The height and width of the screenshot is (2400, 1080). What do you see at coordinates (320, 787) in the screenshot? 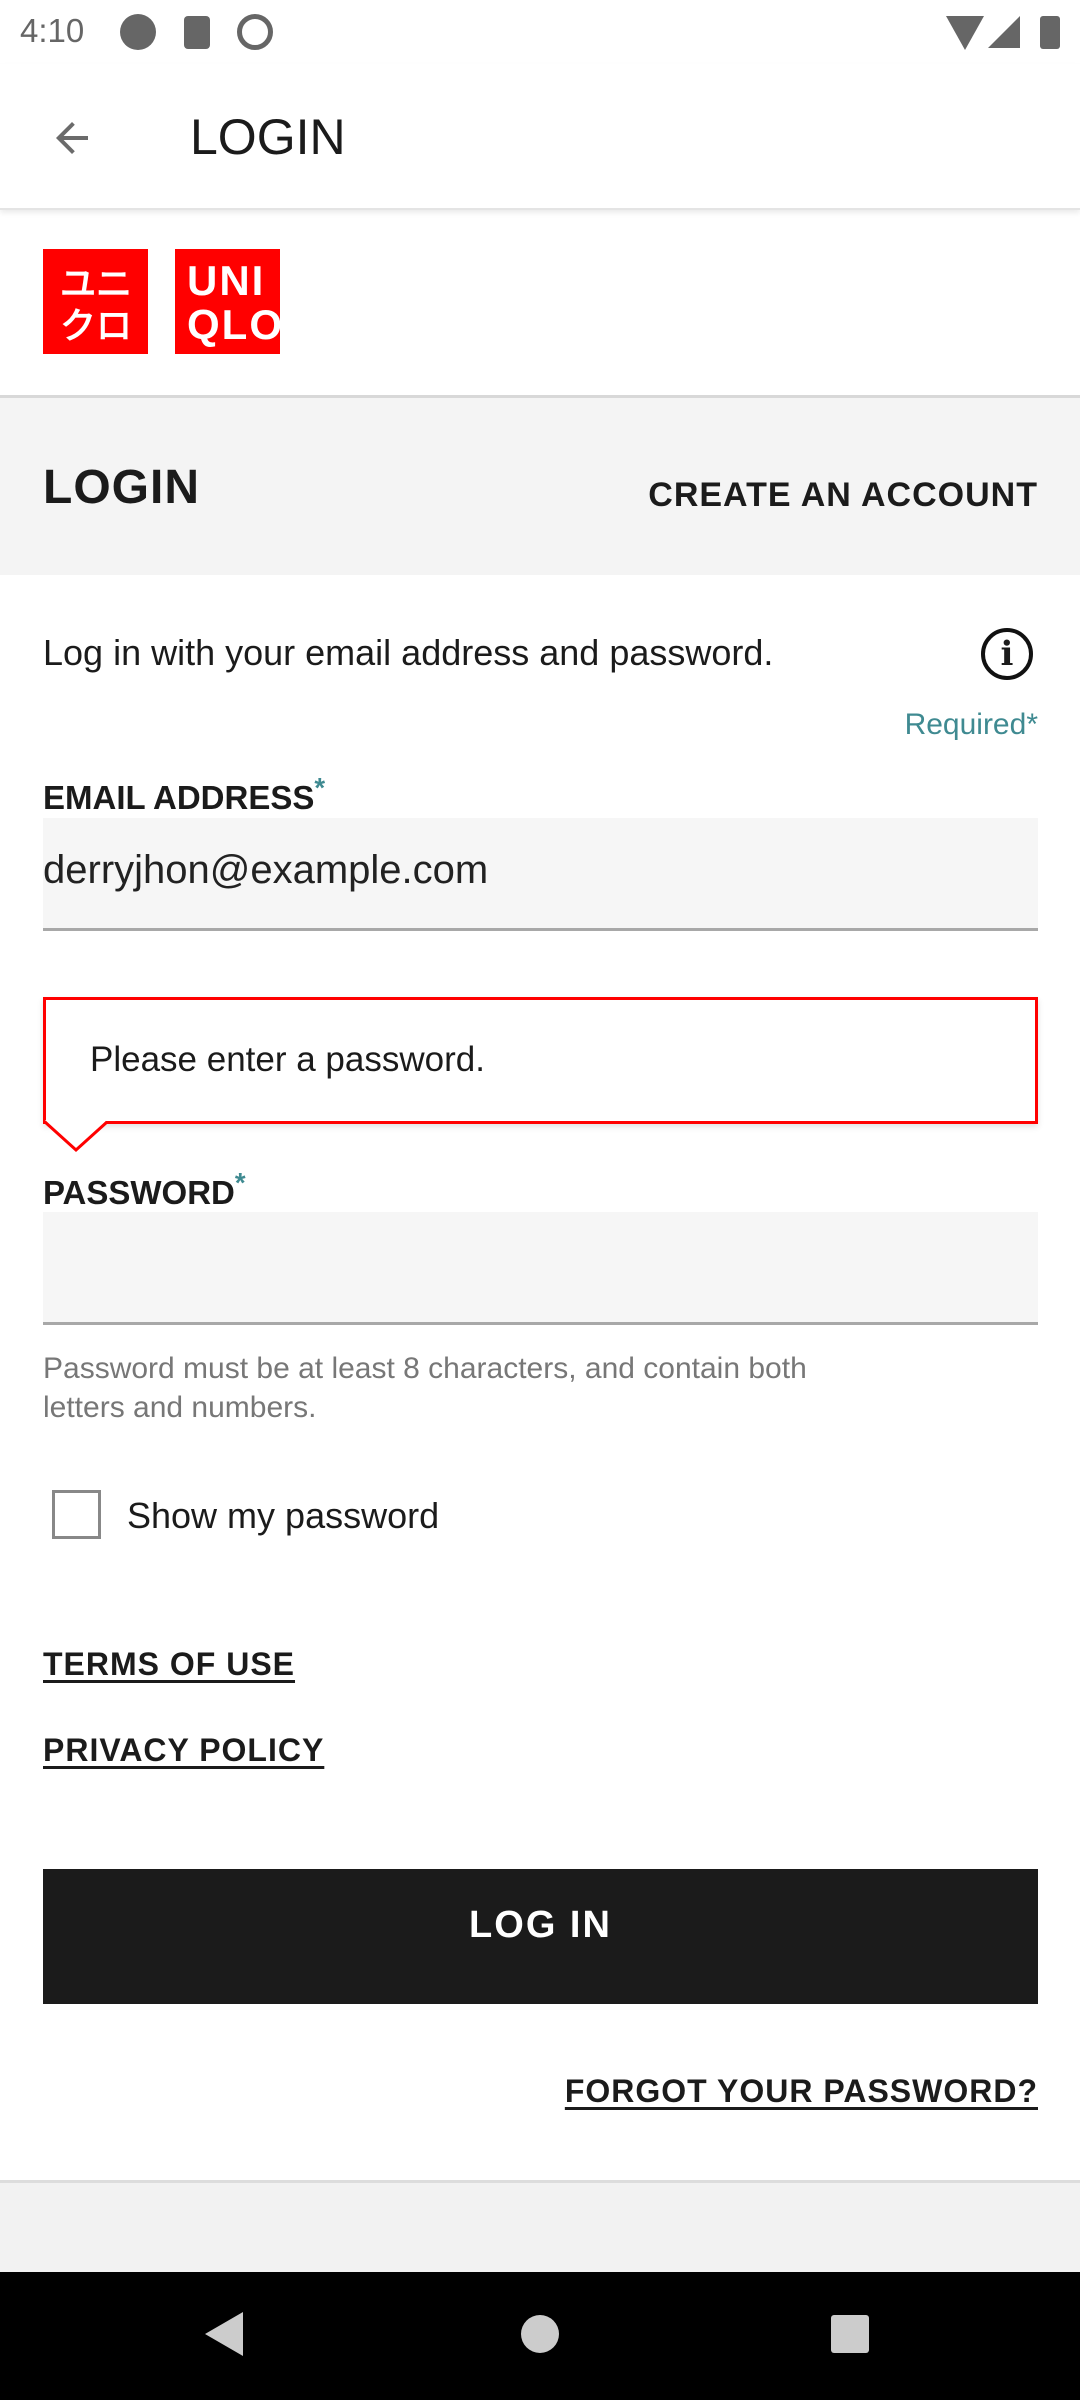
I see `email-required-asterisk: *` at bounding box center [320, 787].